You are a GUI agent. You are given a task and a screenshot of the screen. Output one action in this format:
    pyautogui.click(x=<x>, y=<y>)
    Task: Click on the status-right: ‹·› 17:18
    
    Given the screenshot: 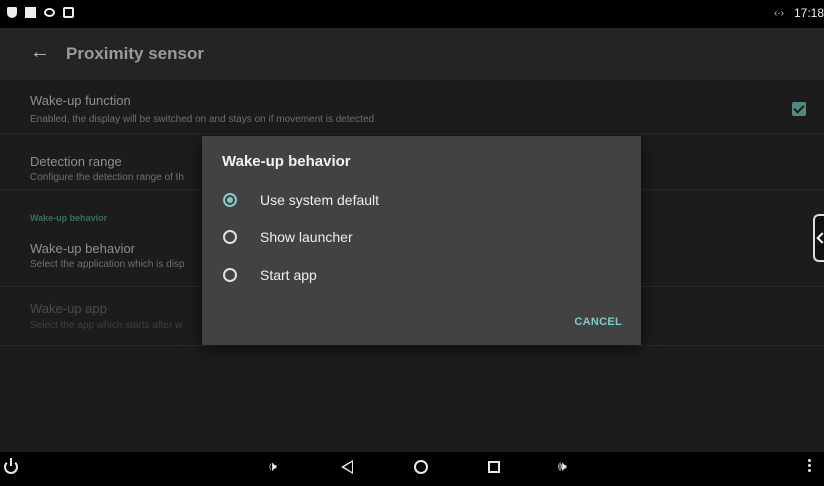 What is the action you would take?
    pyautogui.click(x=799, y=13)
    